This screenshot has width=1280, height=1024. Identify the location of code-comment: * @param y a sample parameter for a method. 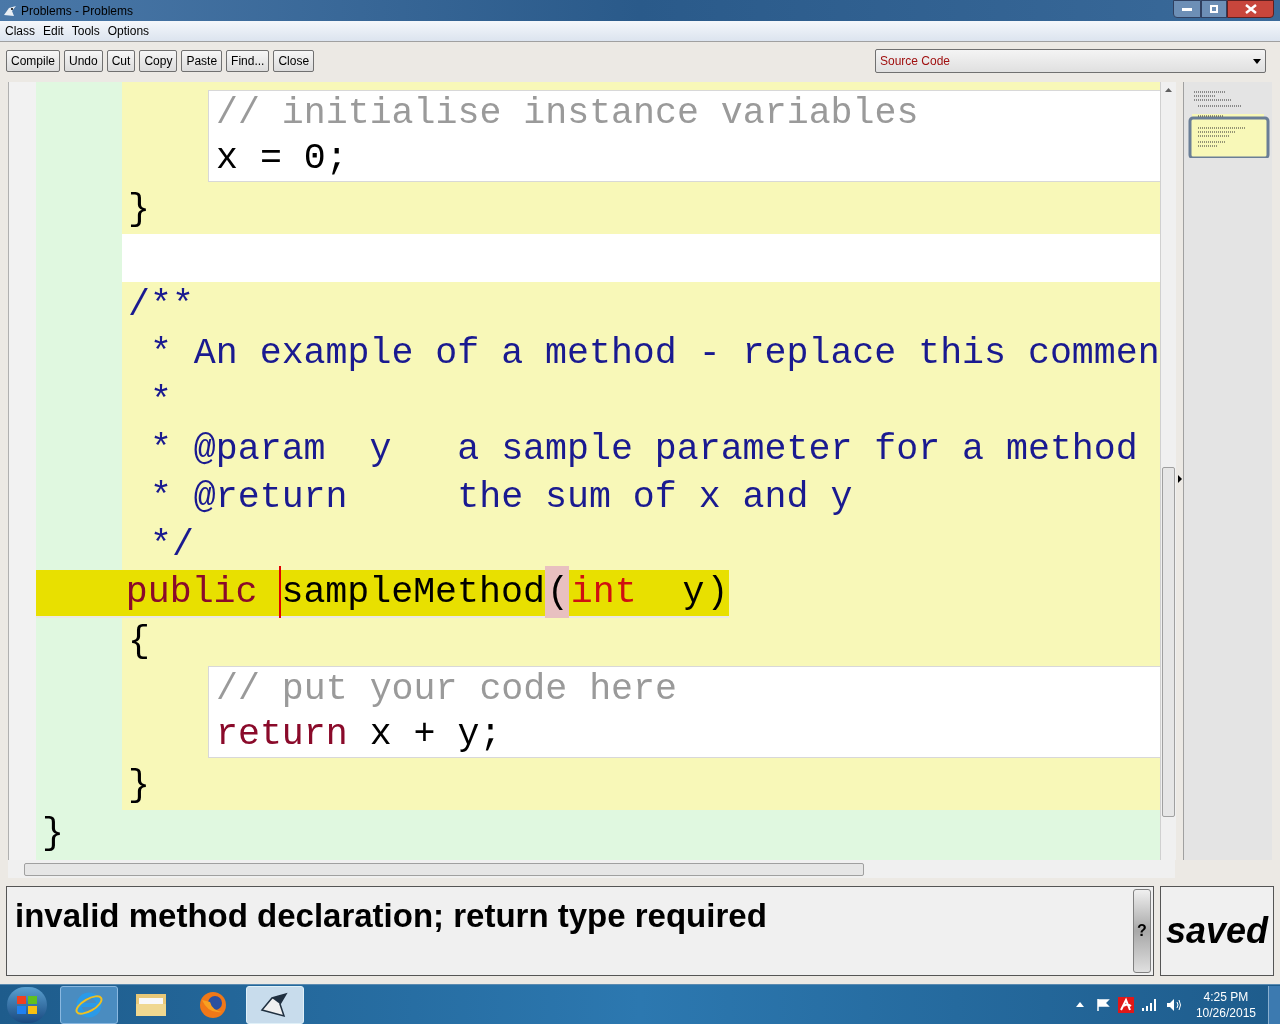
(643, 449).